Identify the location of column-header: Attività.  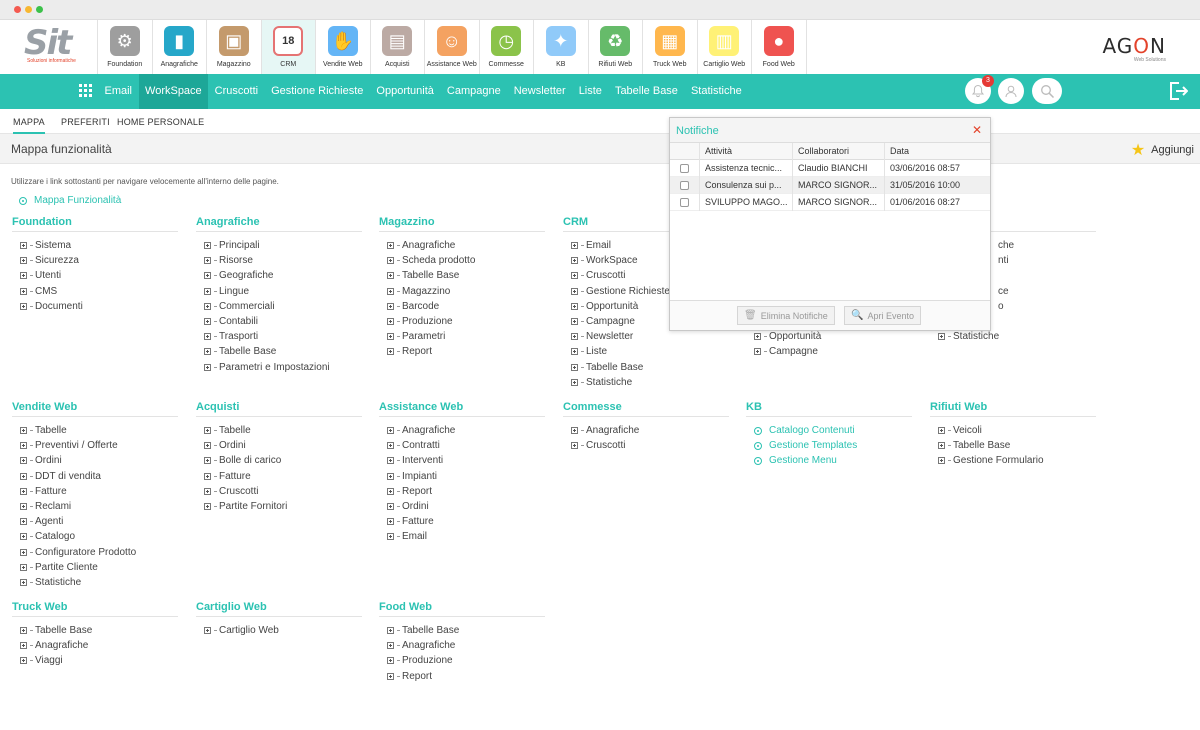
(746, 151).